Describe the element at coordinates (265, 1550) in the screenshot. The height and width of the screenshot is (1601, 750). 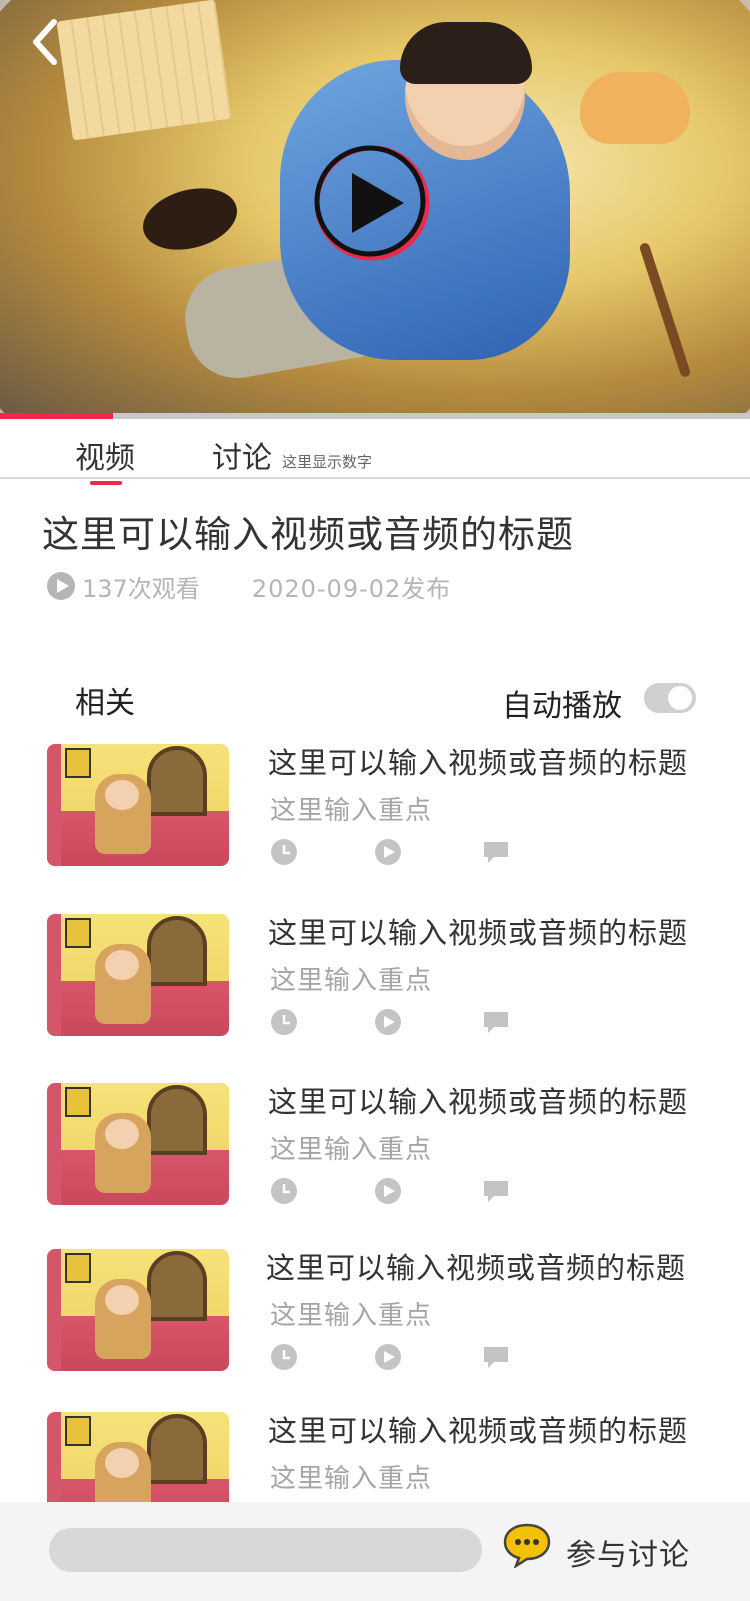
I see `comment-input` at that location.